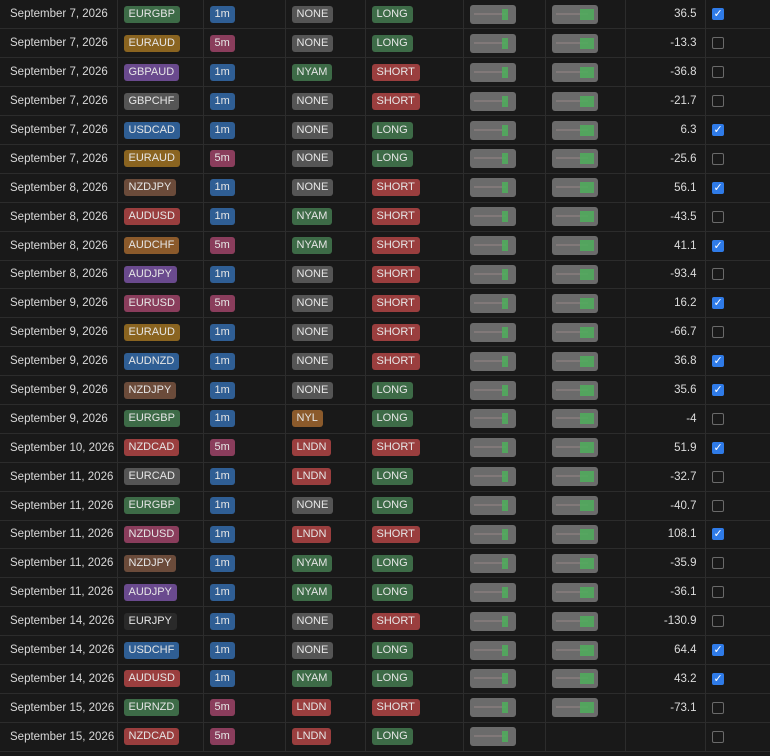 The image size is (770, 756). What do you see at coordinates (160, 679) in the screenshot?
I see `pair-cell: AUDUSD` at bounding box center [160, 679].